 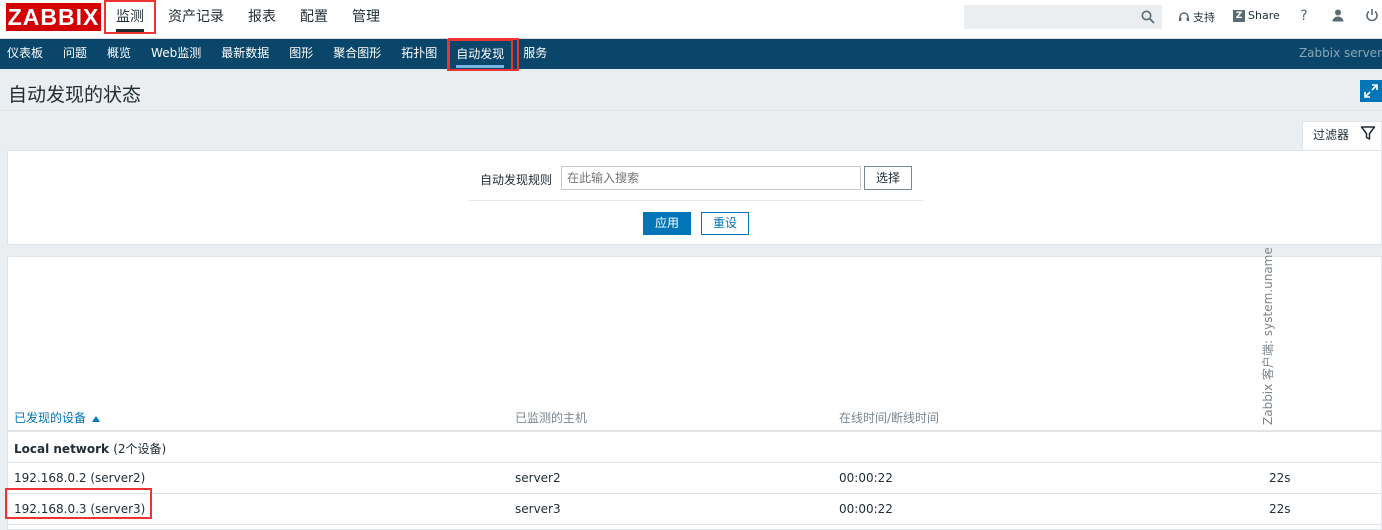 I want to click on headset-icon, so click(x=1184, y=16).